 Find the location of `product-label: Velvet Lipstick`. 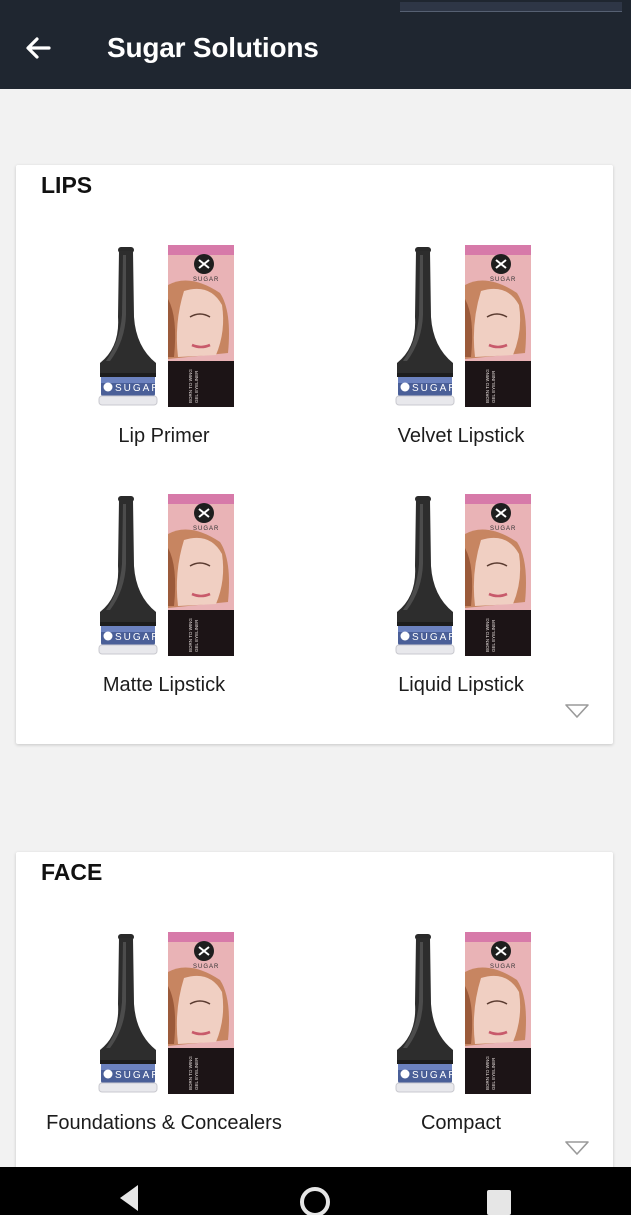

product-label: Velvet Lipstick is located at coordinates (461, 436).